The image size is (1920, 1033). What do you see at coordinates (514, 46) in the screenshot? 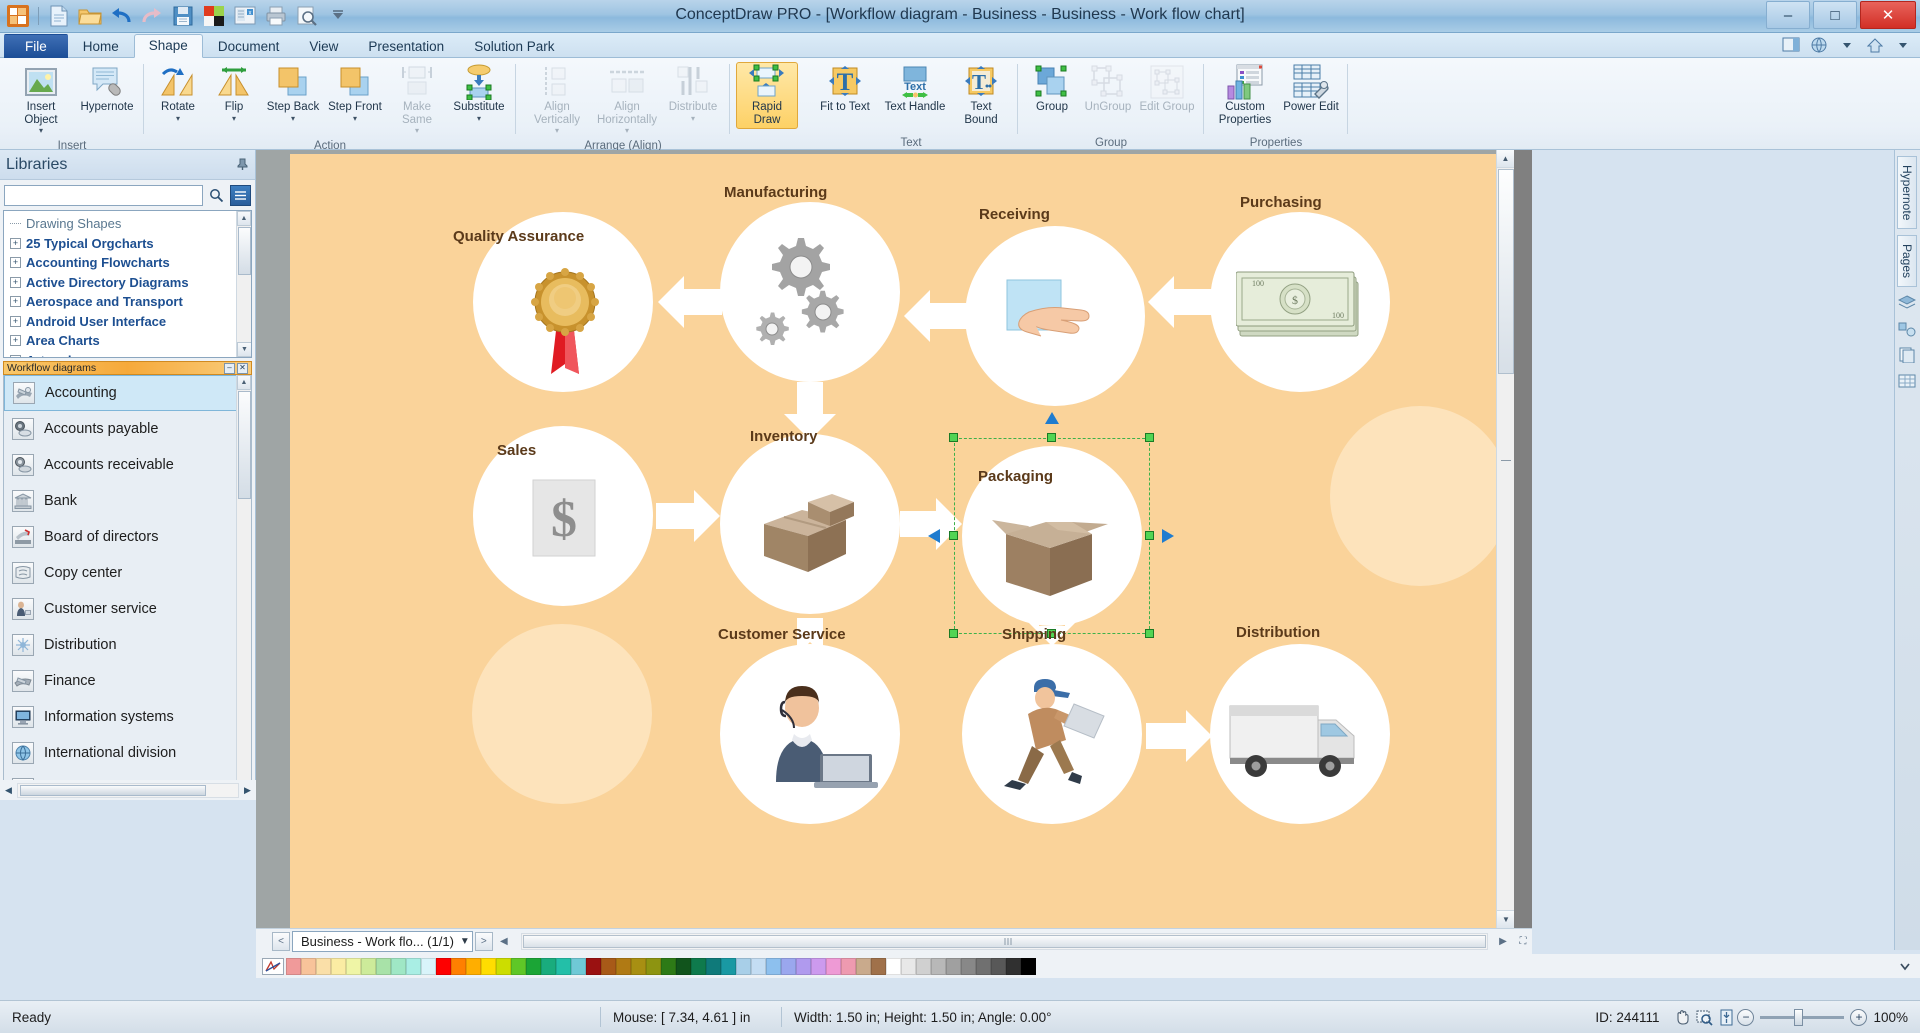
I see `ribbon-tab-solution-park: Solution Park` at bounding box center [514, 46].